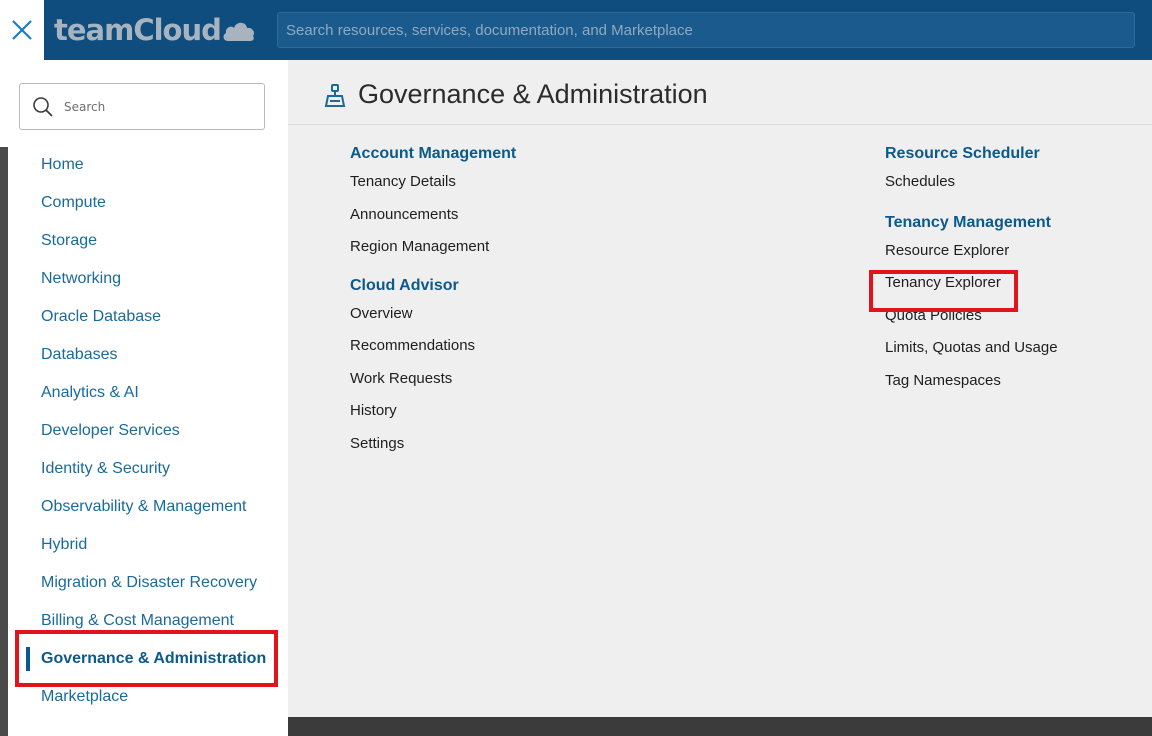  Describe the element at coordinates (144, 203) in the screenshot. I see `sidebar-item-compute: Compute` at that location.